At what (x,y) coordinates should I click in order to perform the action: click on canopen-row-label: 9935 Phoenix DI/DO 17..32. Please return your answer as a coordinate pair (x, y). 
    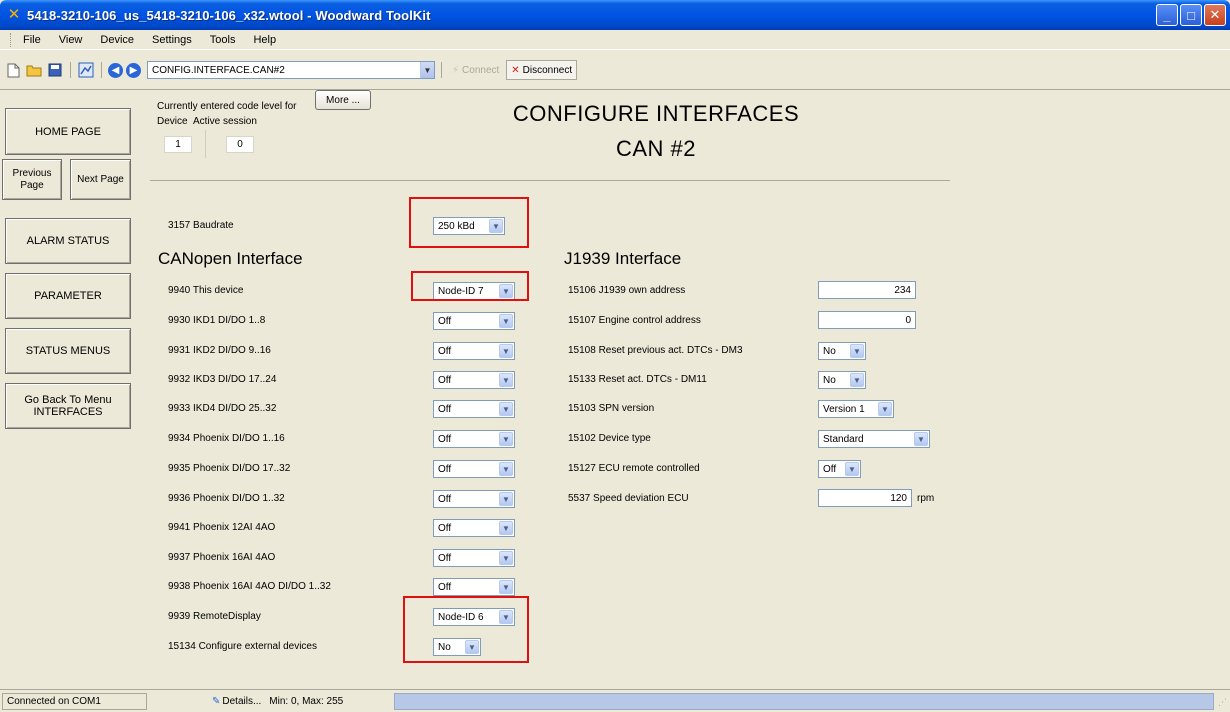
    Looking at the image, I should click on (229, 468).